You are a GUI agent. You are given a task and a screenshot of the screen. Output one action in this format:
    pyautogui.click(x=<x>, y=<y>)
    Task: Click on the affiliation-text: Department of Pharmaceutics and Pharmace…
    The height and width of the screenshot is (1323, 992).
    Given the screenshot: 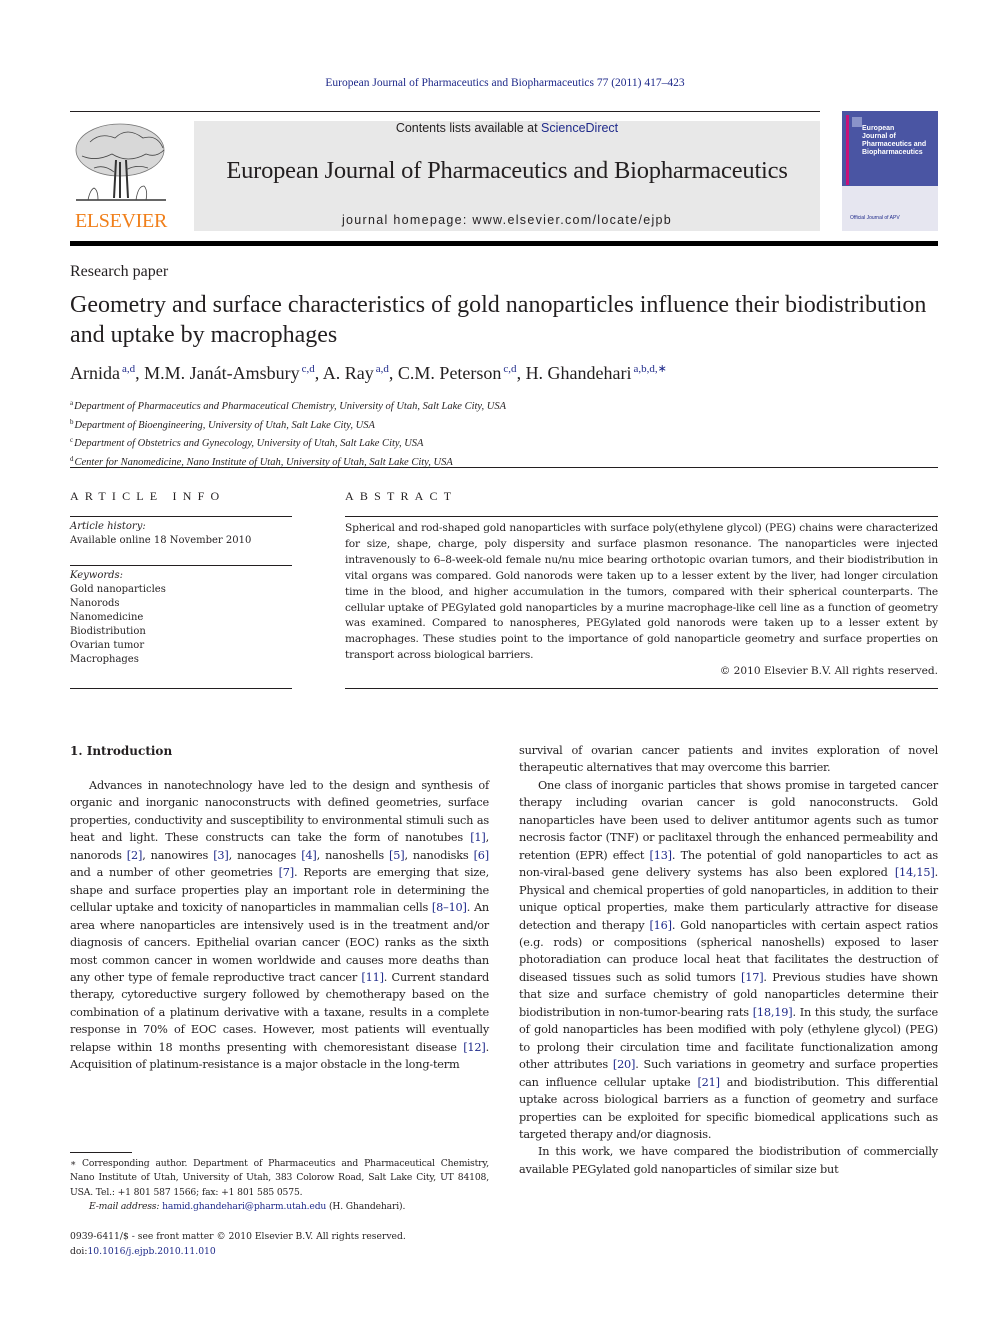 What is the action you would take?
    pyautogui.click(x=290, y=406)
    